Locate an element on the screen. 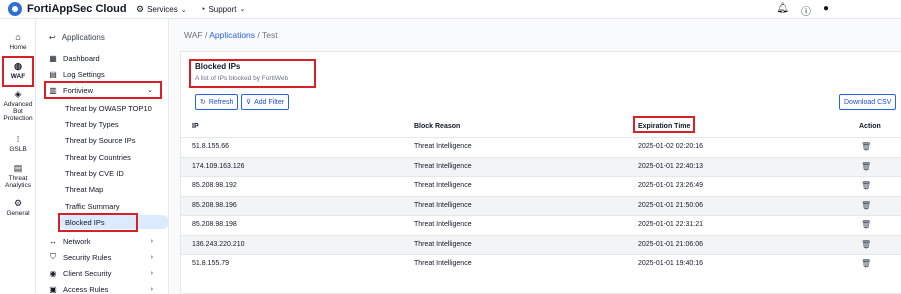 The height and width of the screenshot is (294, 901). cell-ip: 136.243.220.210 is located at coordinates (218, 244).